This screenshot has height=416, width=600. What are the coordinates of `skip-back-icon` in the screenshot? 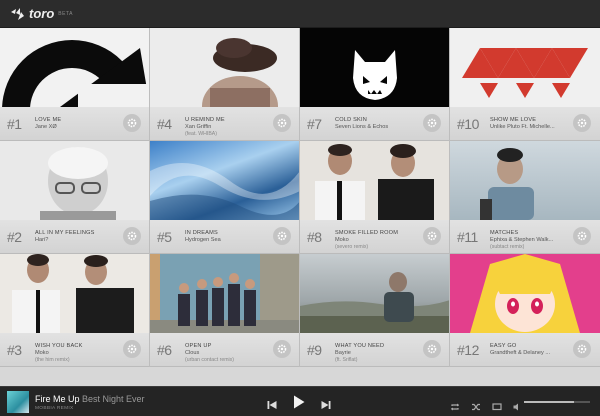 It's located at (272, 406).